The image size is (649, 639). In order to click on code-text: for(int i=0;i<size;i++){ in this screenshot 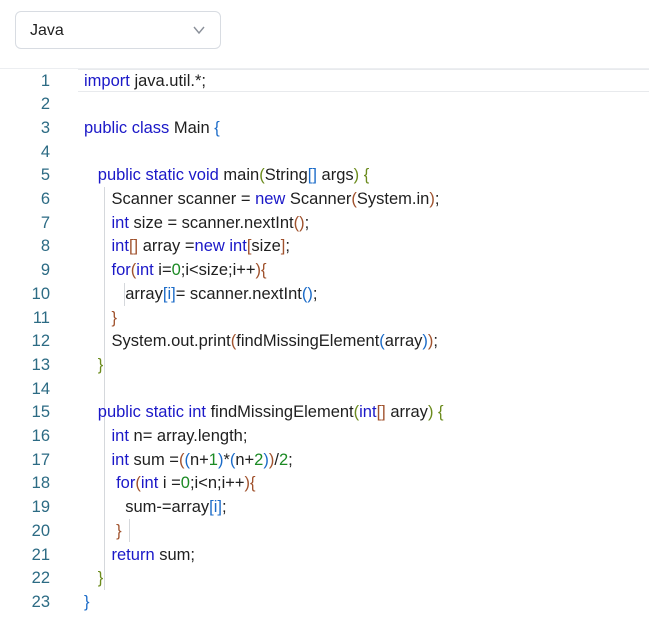, I will do `click(175, 271)`.